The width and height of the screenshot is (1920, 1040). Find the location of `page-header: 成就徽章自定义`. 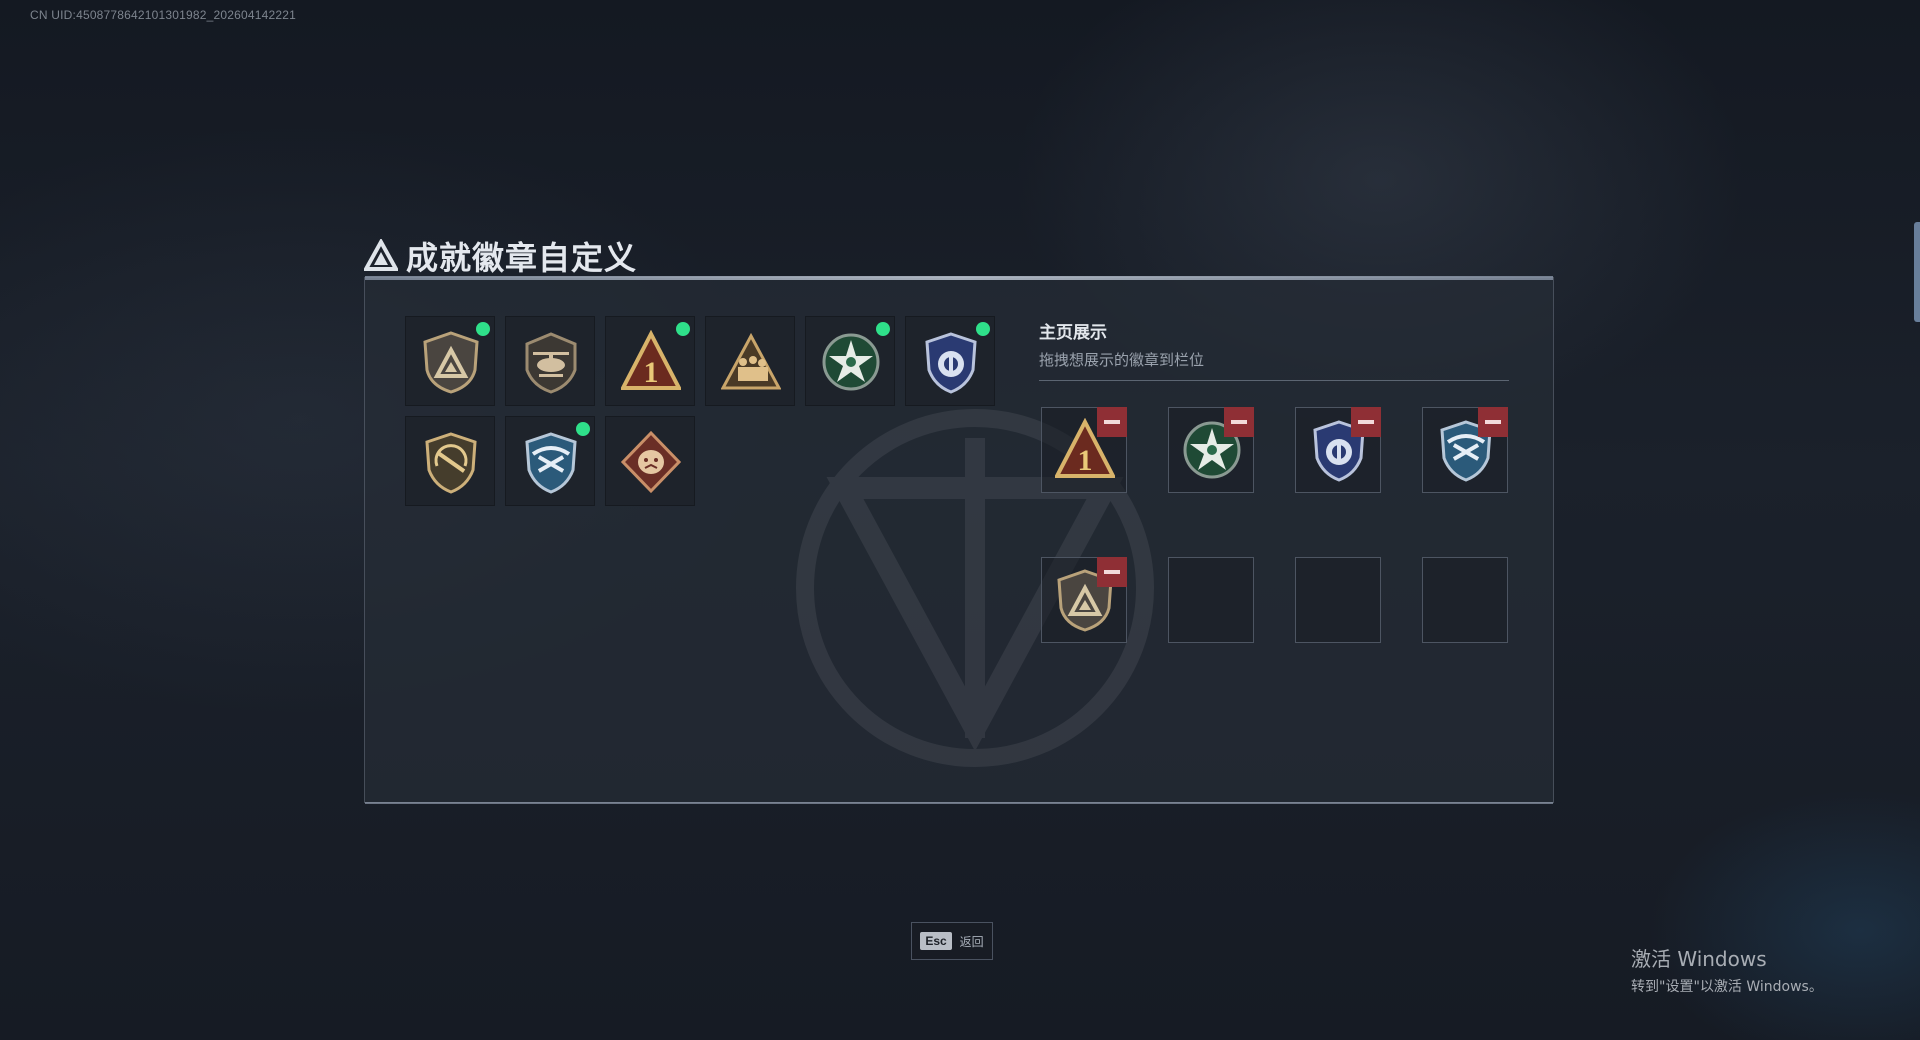

page-header: 成就徽章自定义 is located at coordinates (500, 256).